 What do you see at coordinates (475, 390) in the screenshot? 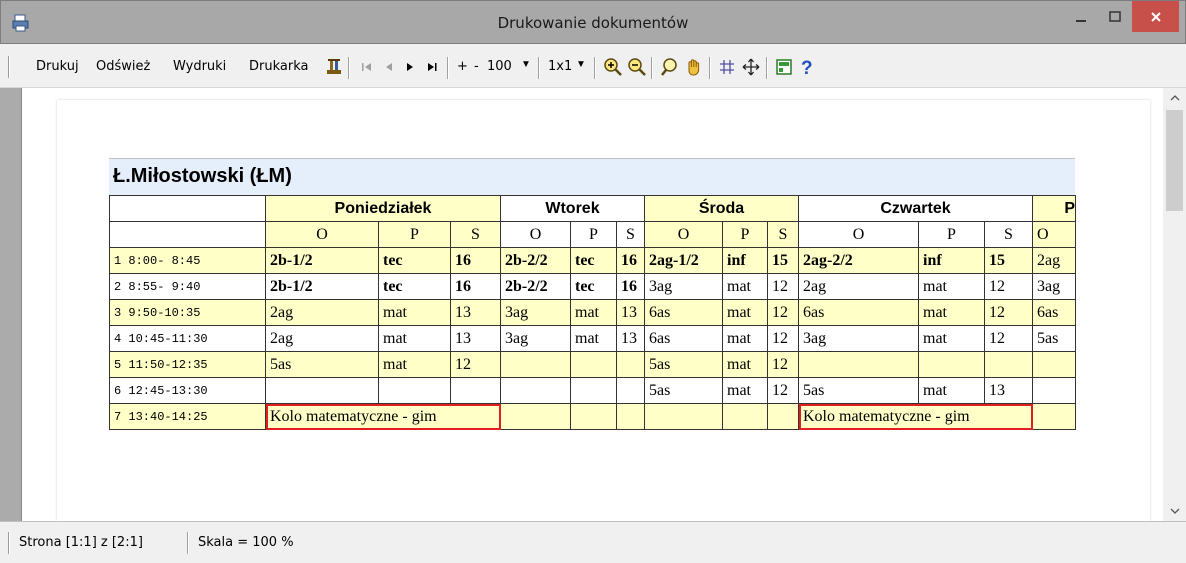
I see `room-cell` at bounding box center [475, 390].